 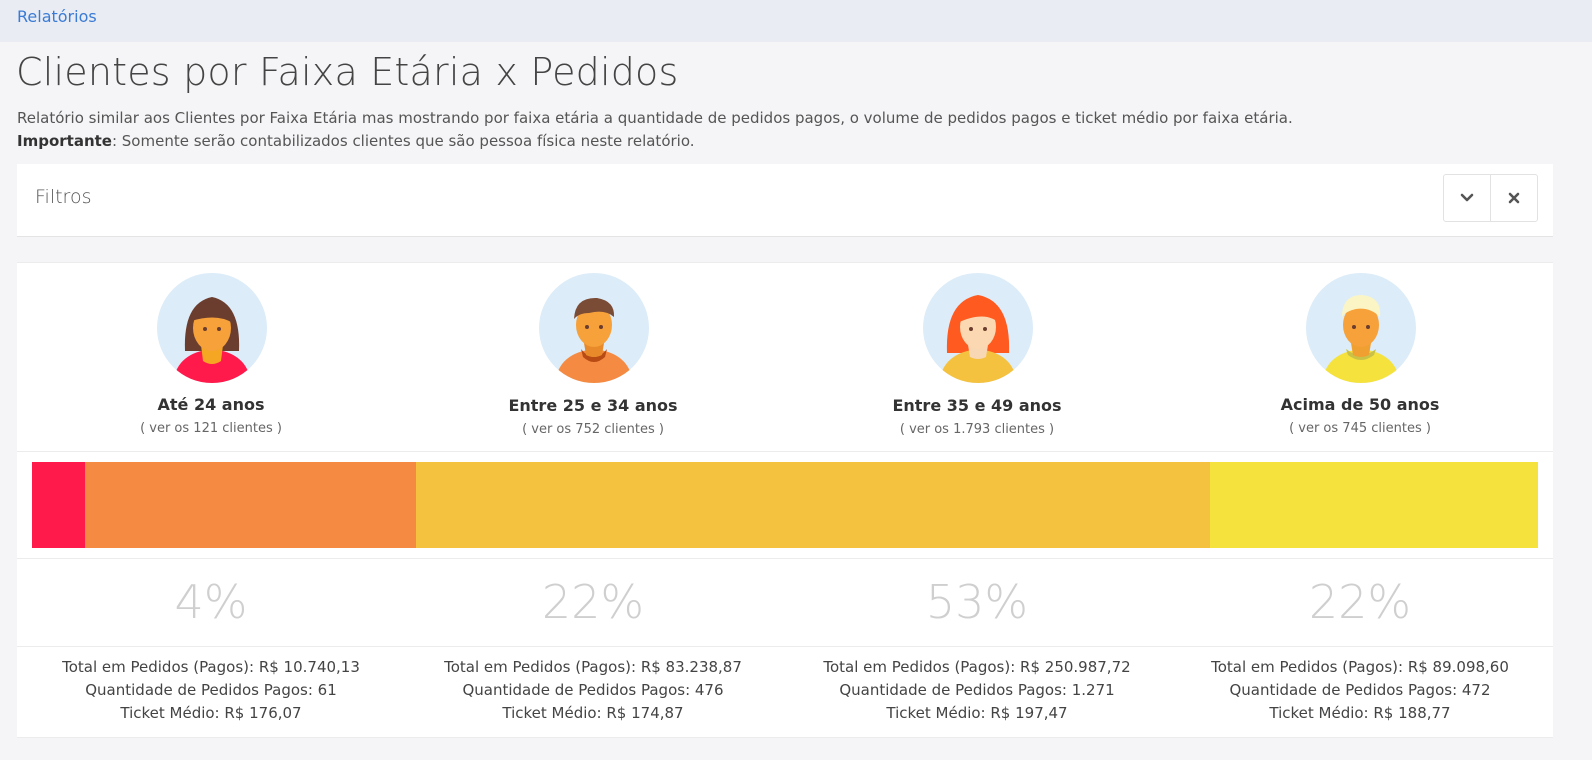 I want to click on total-orders-value: Total em Pedidos (Pagos): R$ 250.987,72, so click(x=977, y=667).